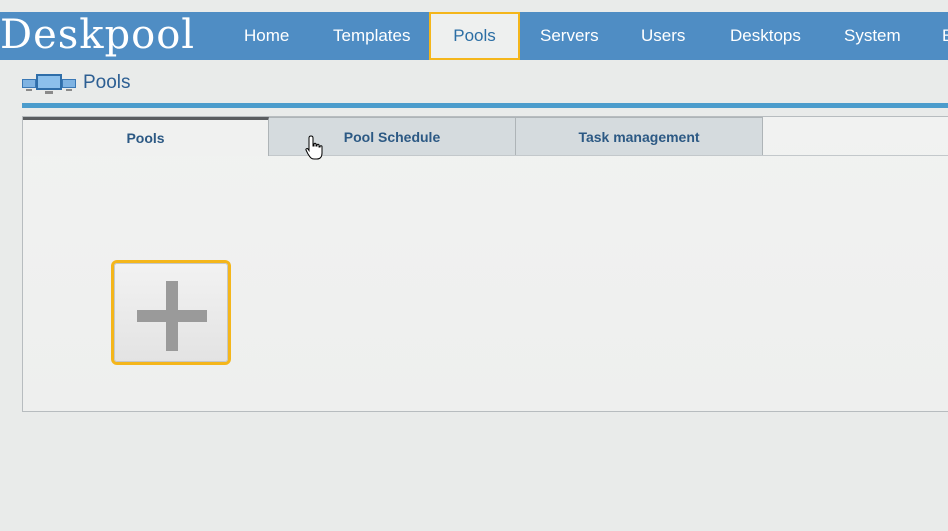 The width and height of the screenshot is (948, 531). Describe the element at coordinates (663, 36) in the screenshot. I see `nav-users: Users` at that location.